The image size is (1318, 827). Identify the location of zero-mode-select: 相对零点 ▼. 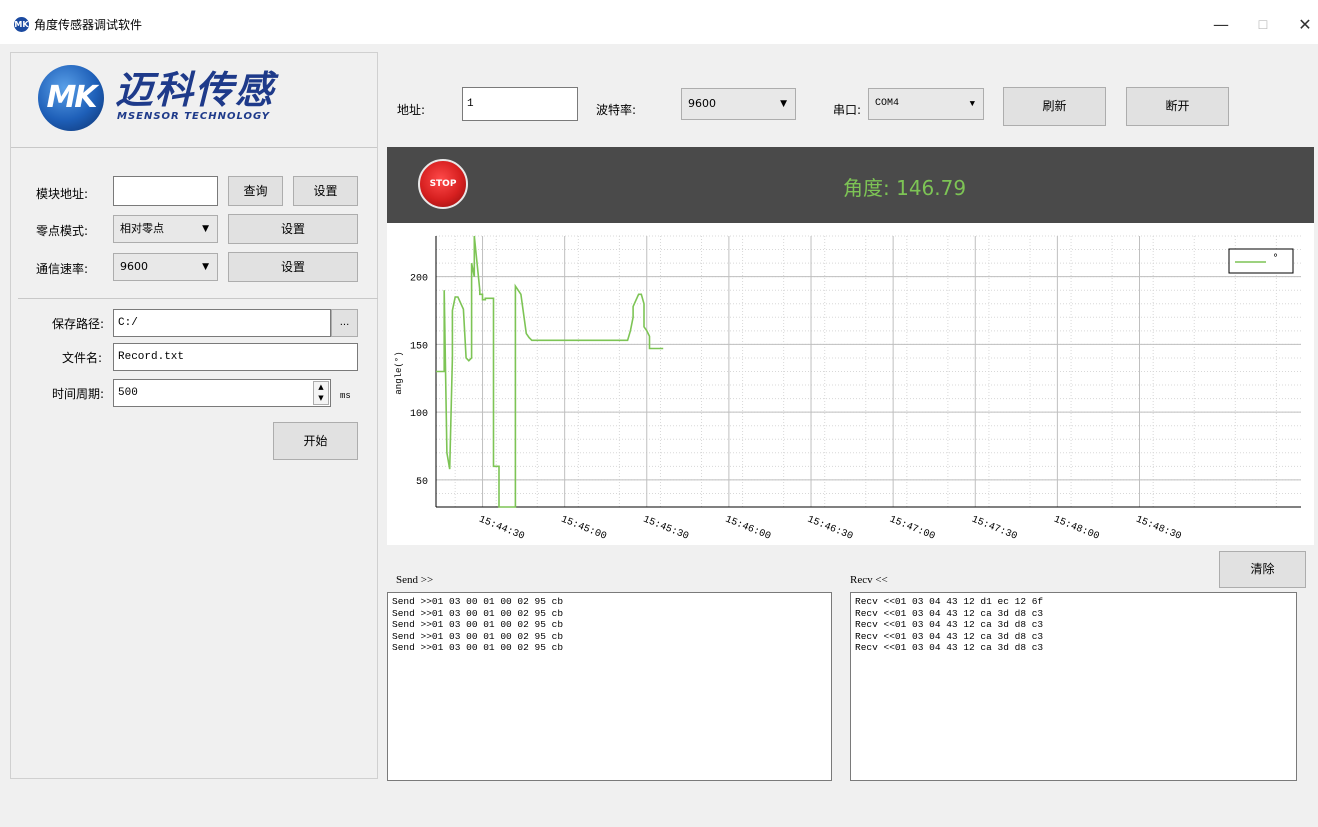
(165, 229).